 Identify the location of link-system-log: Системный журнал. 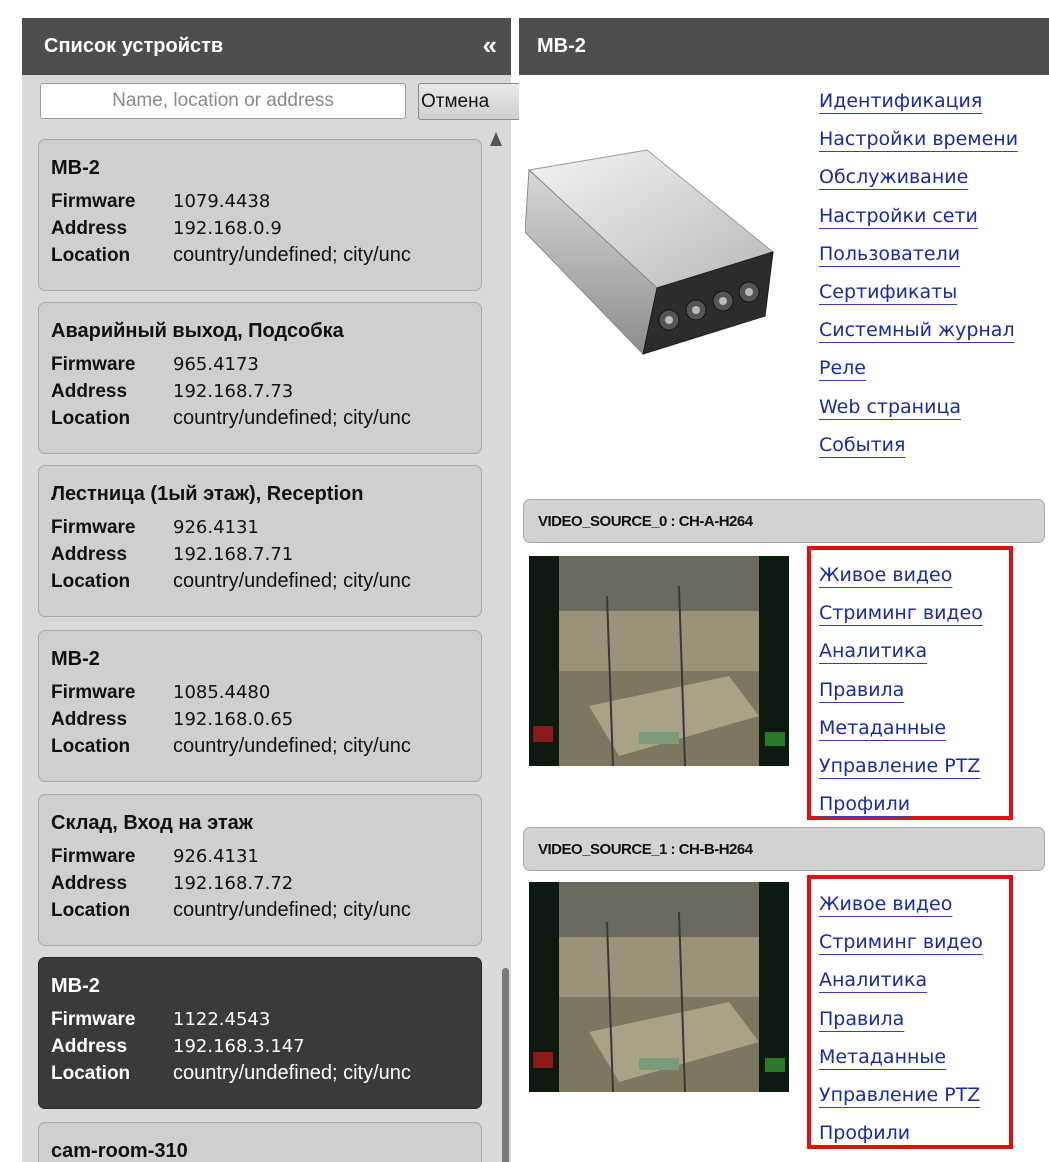
(918, 330).